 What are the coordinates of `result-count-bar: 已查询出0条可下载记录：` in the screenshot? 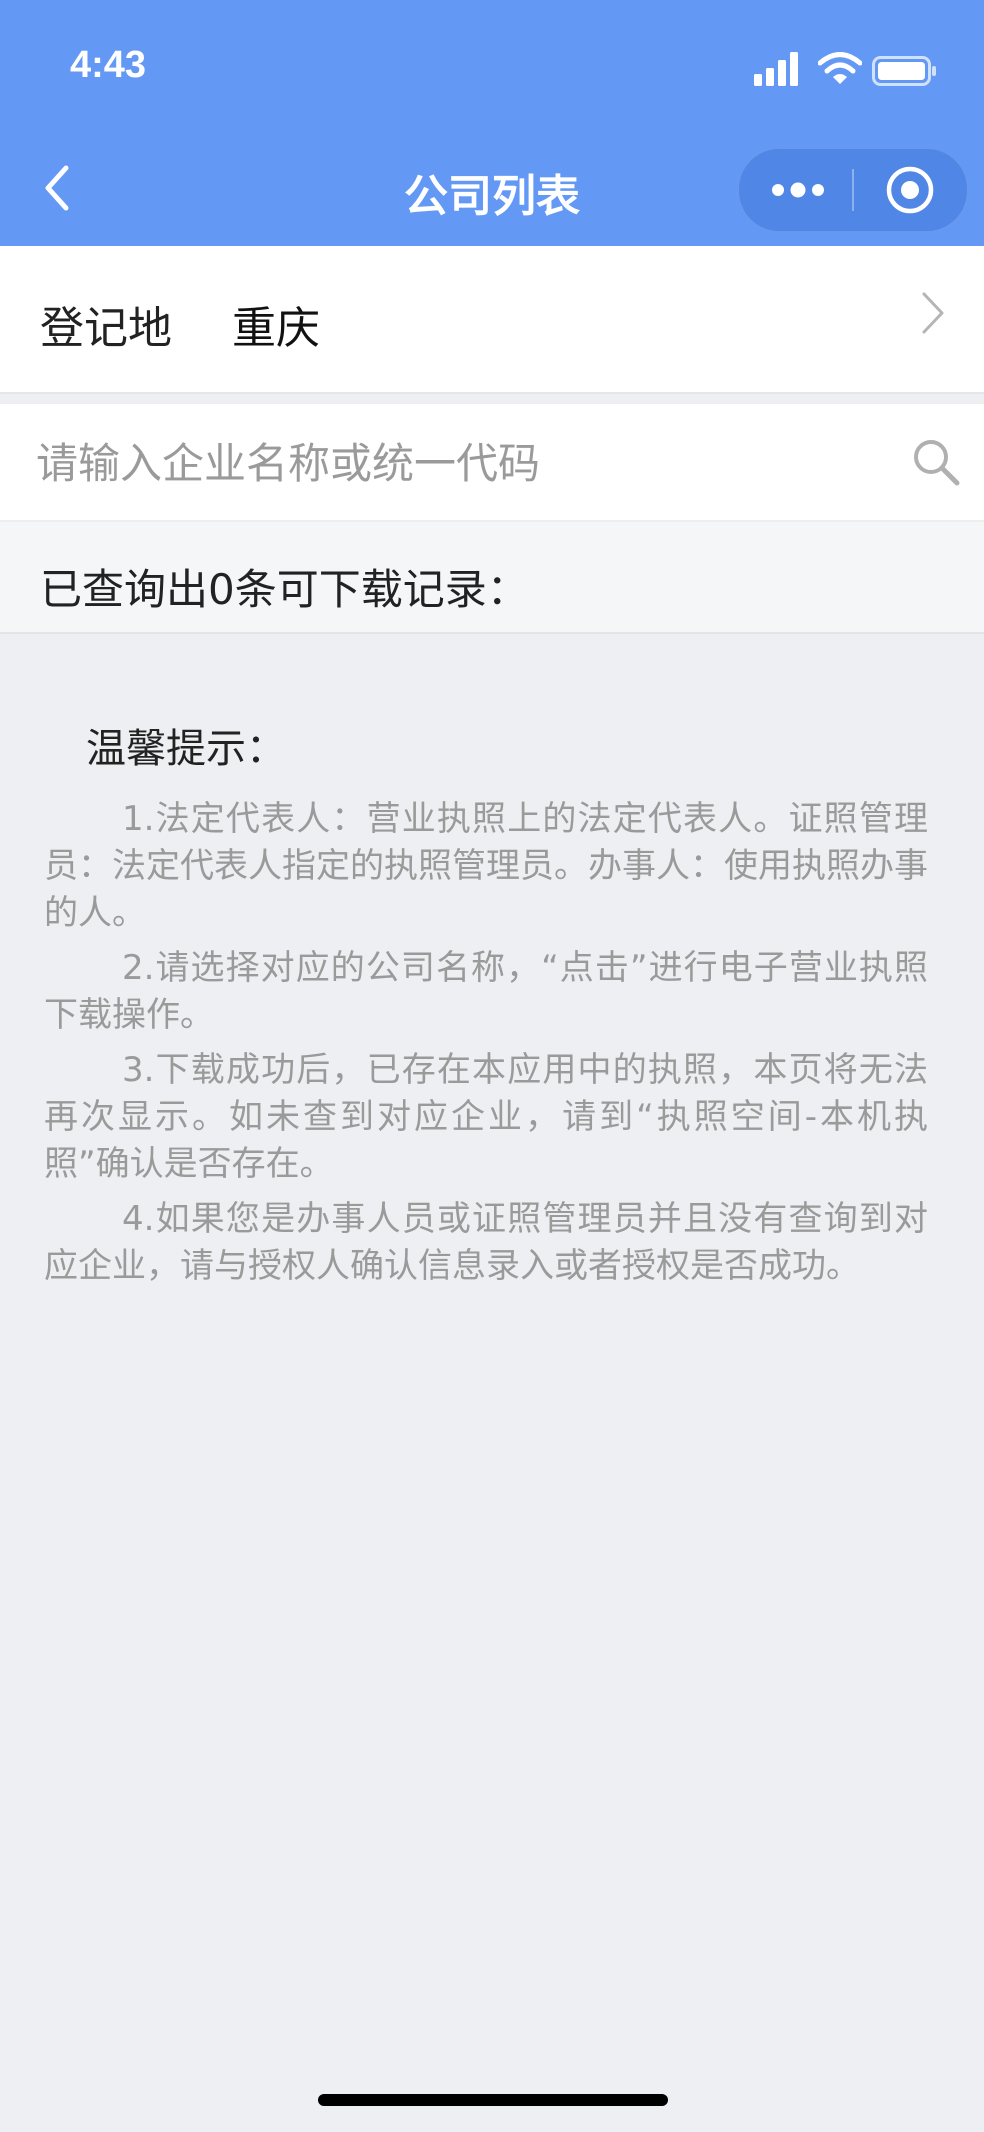 It's located at (492, 578).